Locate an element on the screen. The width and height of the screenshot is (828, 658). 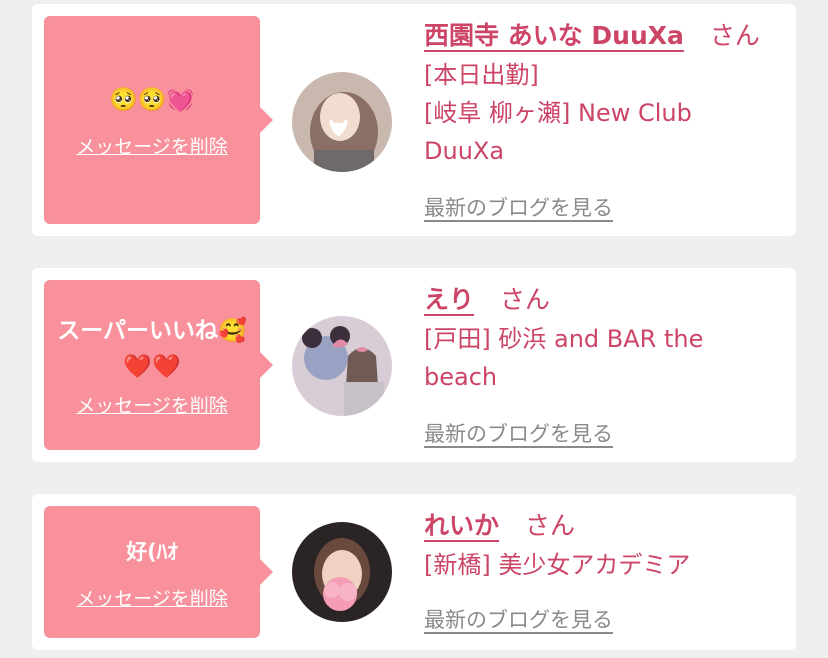
message-text: スーパーいいね🥰 is located at coordinates (152, 330).